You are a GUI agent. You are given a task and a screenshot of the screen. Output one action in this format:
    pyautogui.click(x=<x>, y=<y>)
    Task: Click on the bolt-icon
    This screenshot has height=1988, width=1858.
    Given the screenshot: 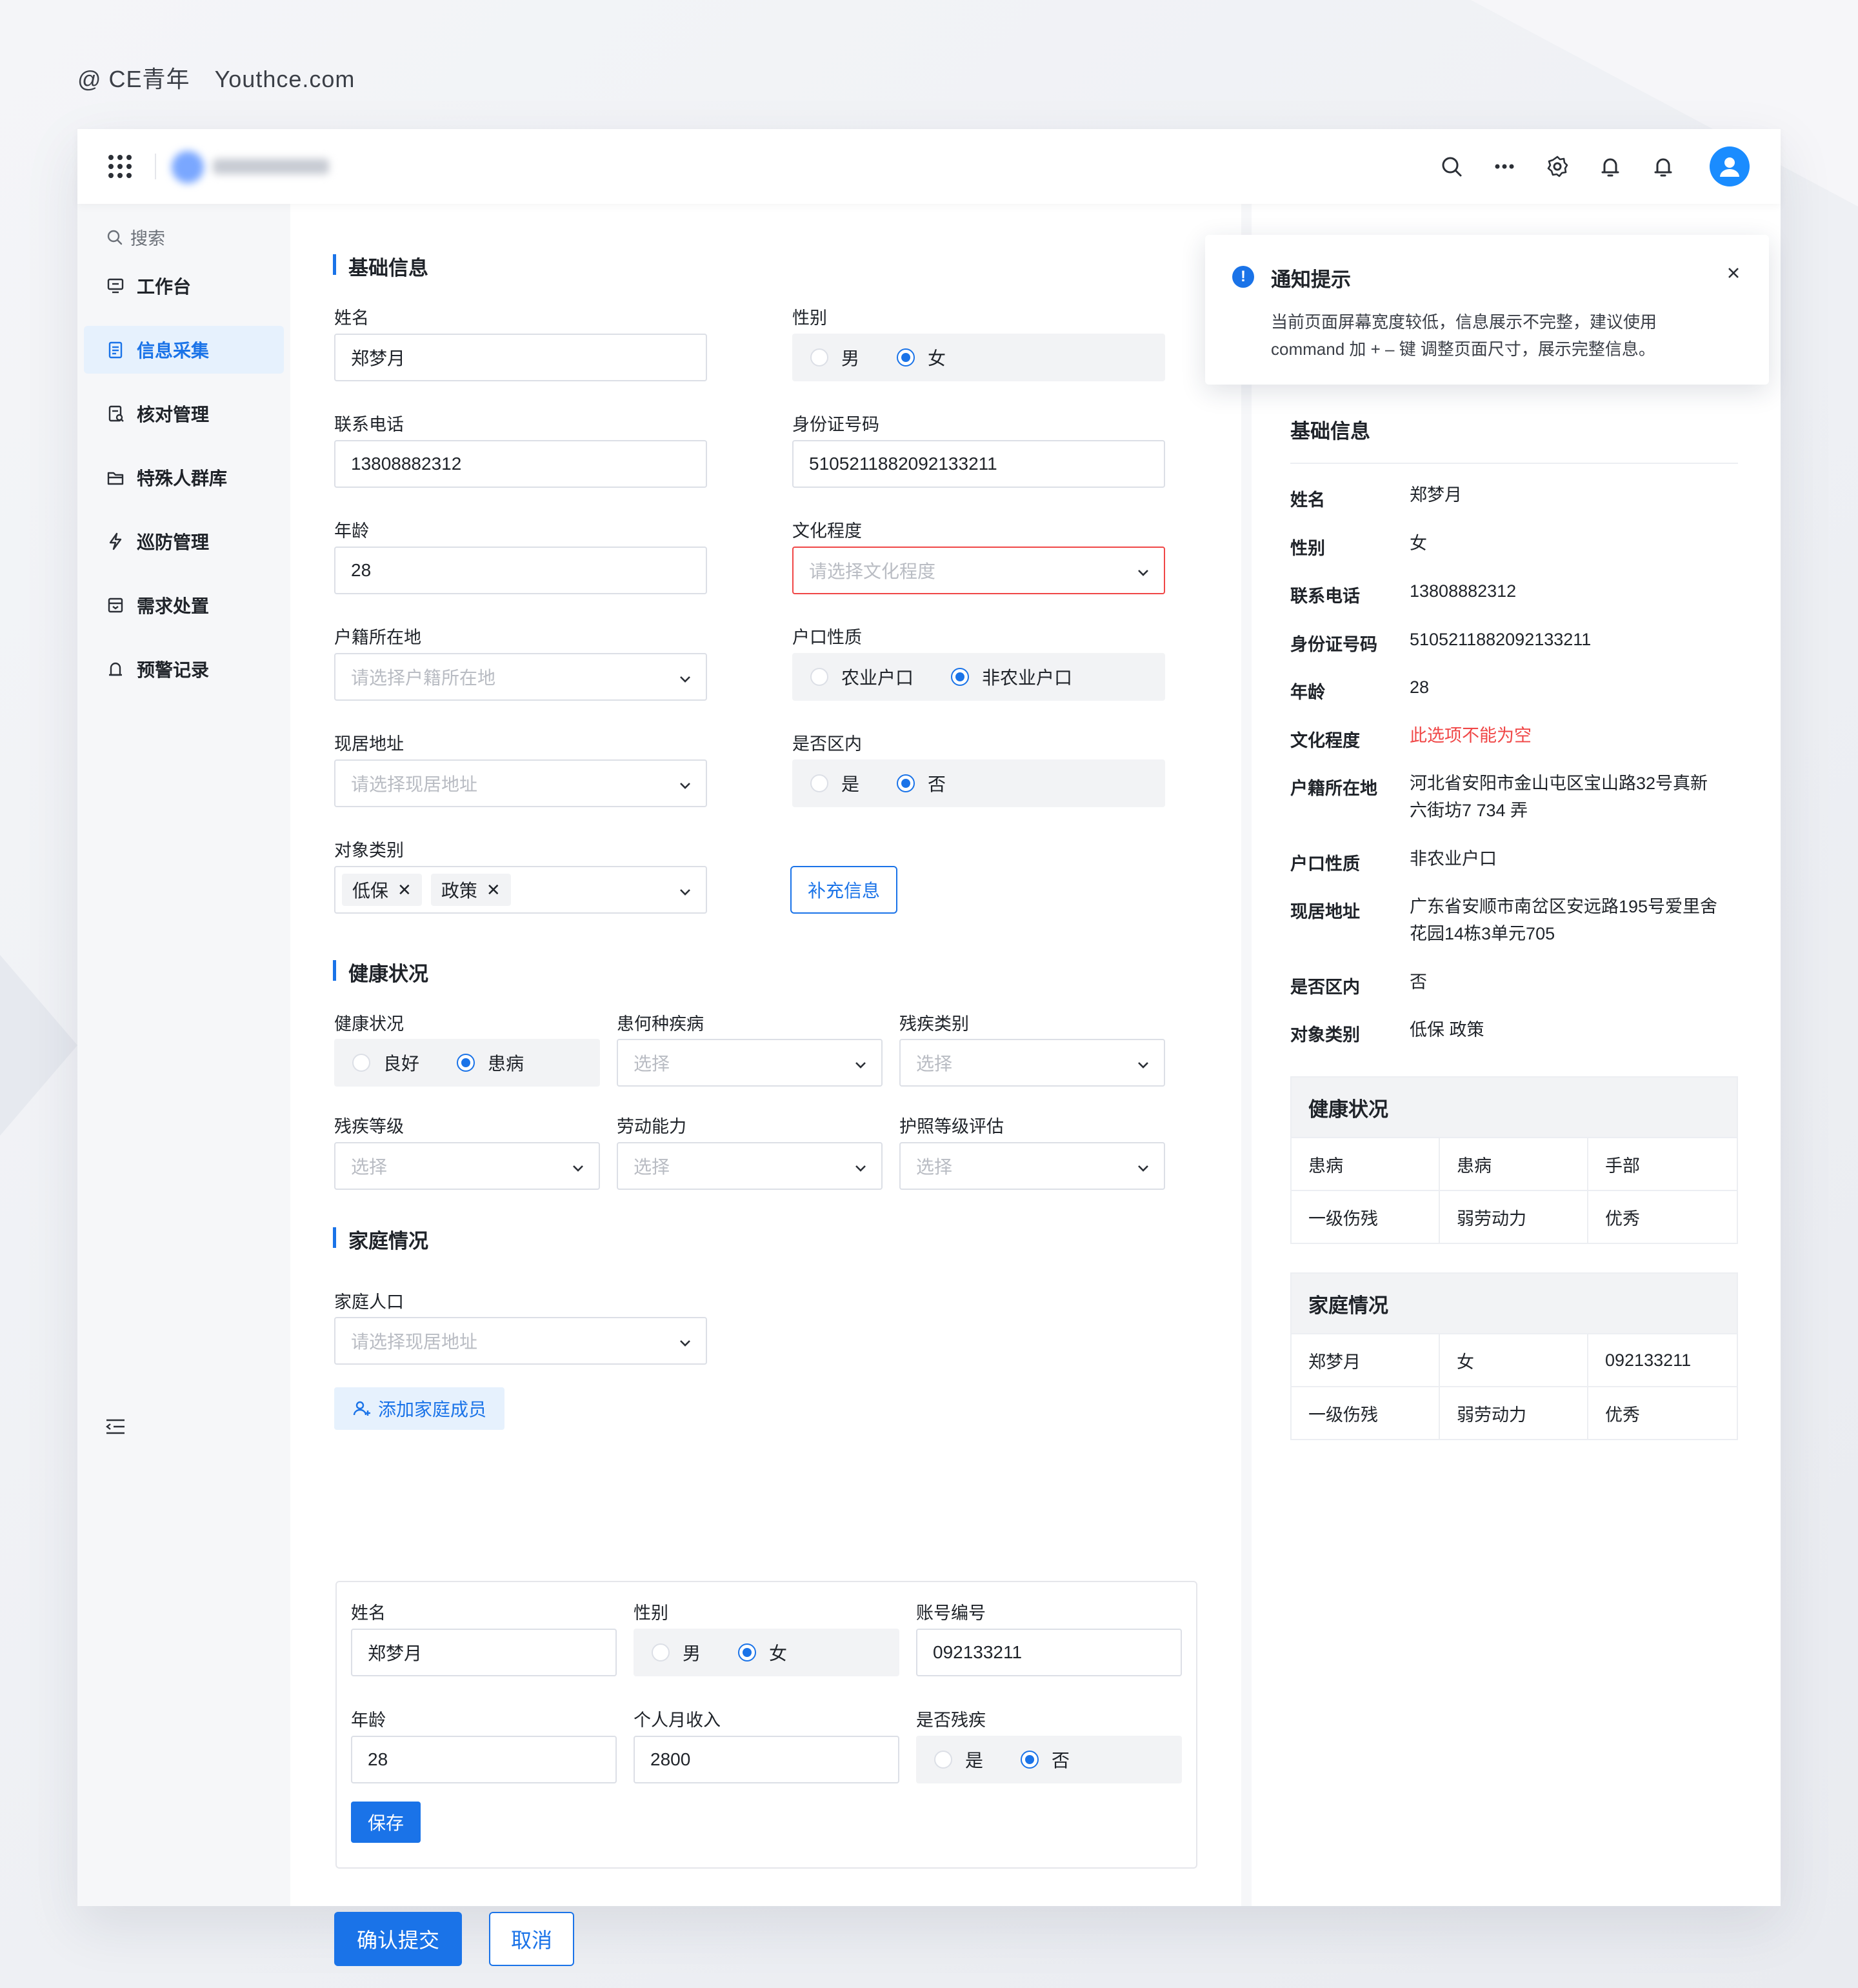 What is the action you would take?
    pyautogui.click(x=115, y=541)
    